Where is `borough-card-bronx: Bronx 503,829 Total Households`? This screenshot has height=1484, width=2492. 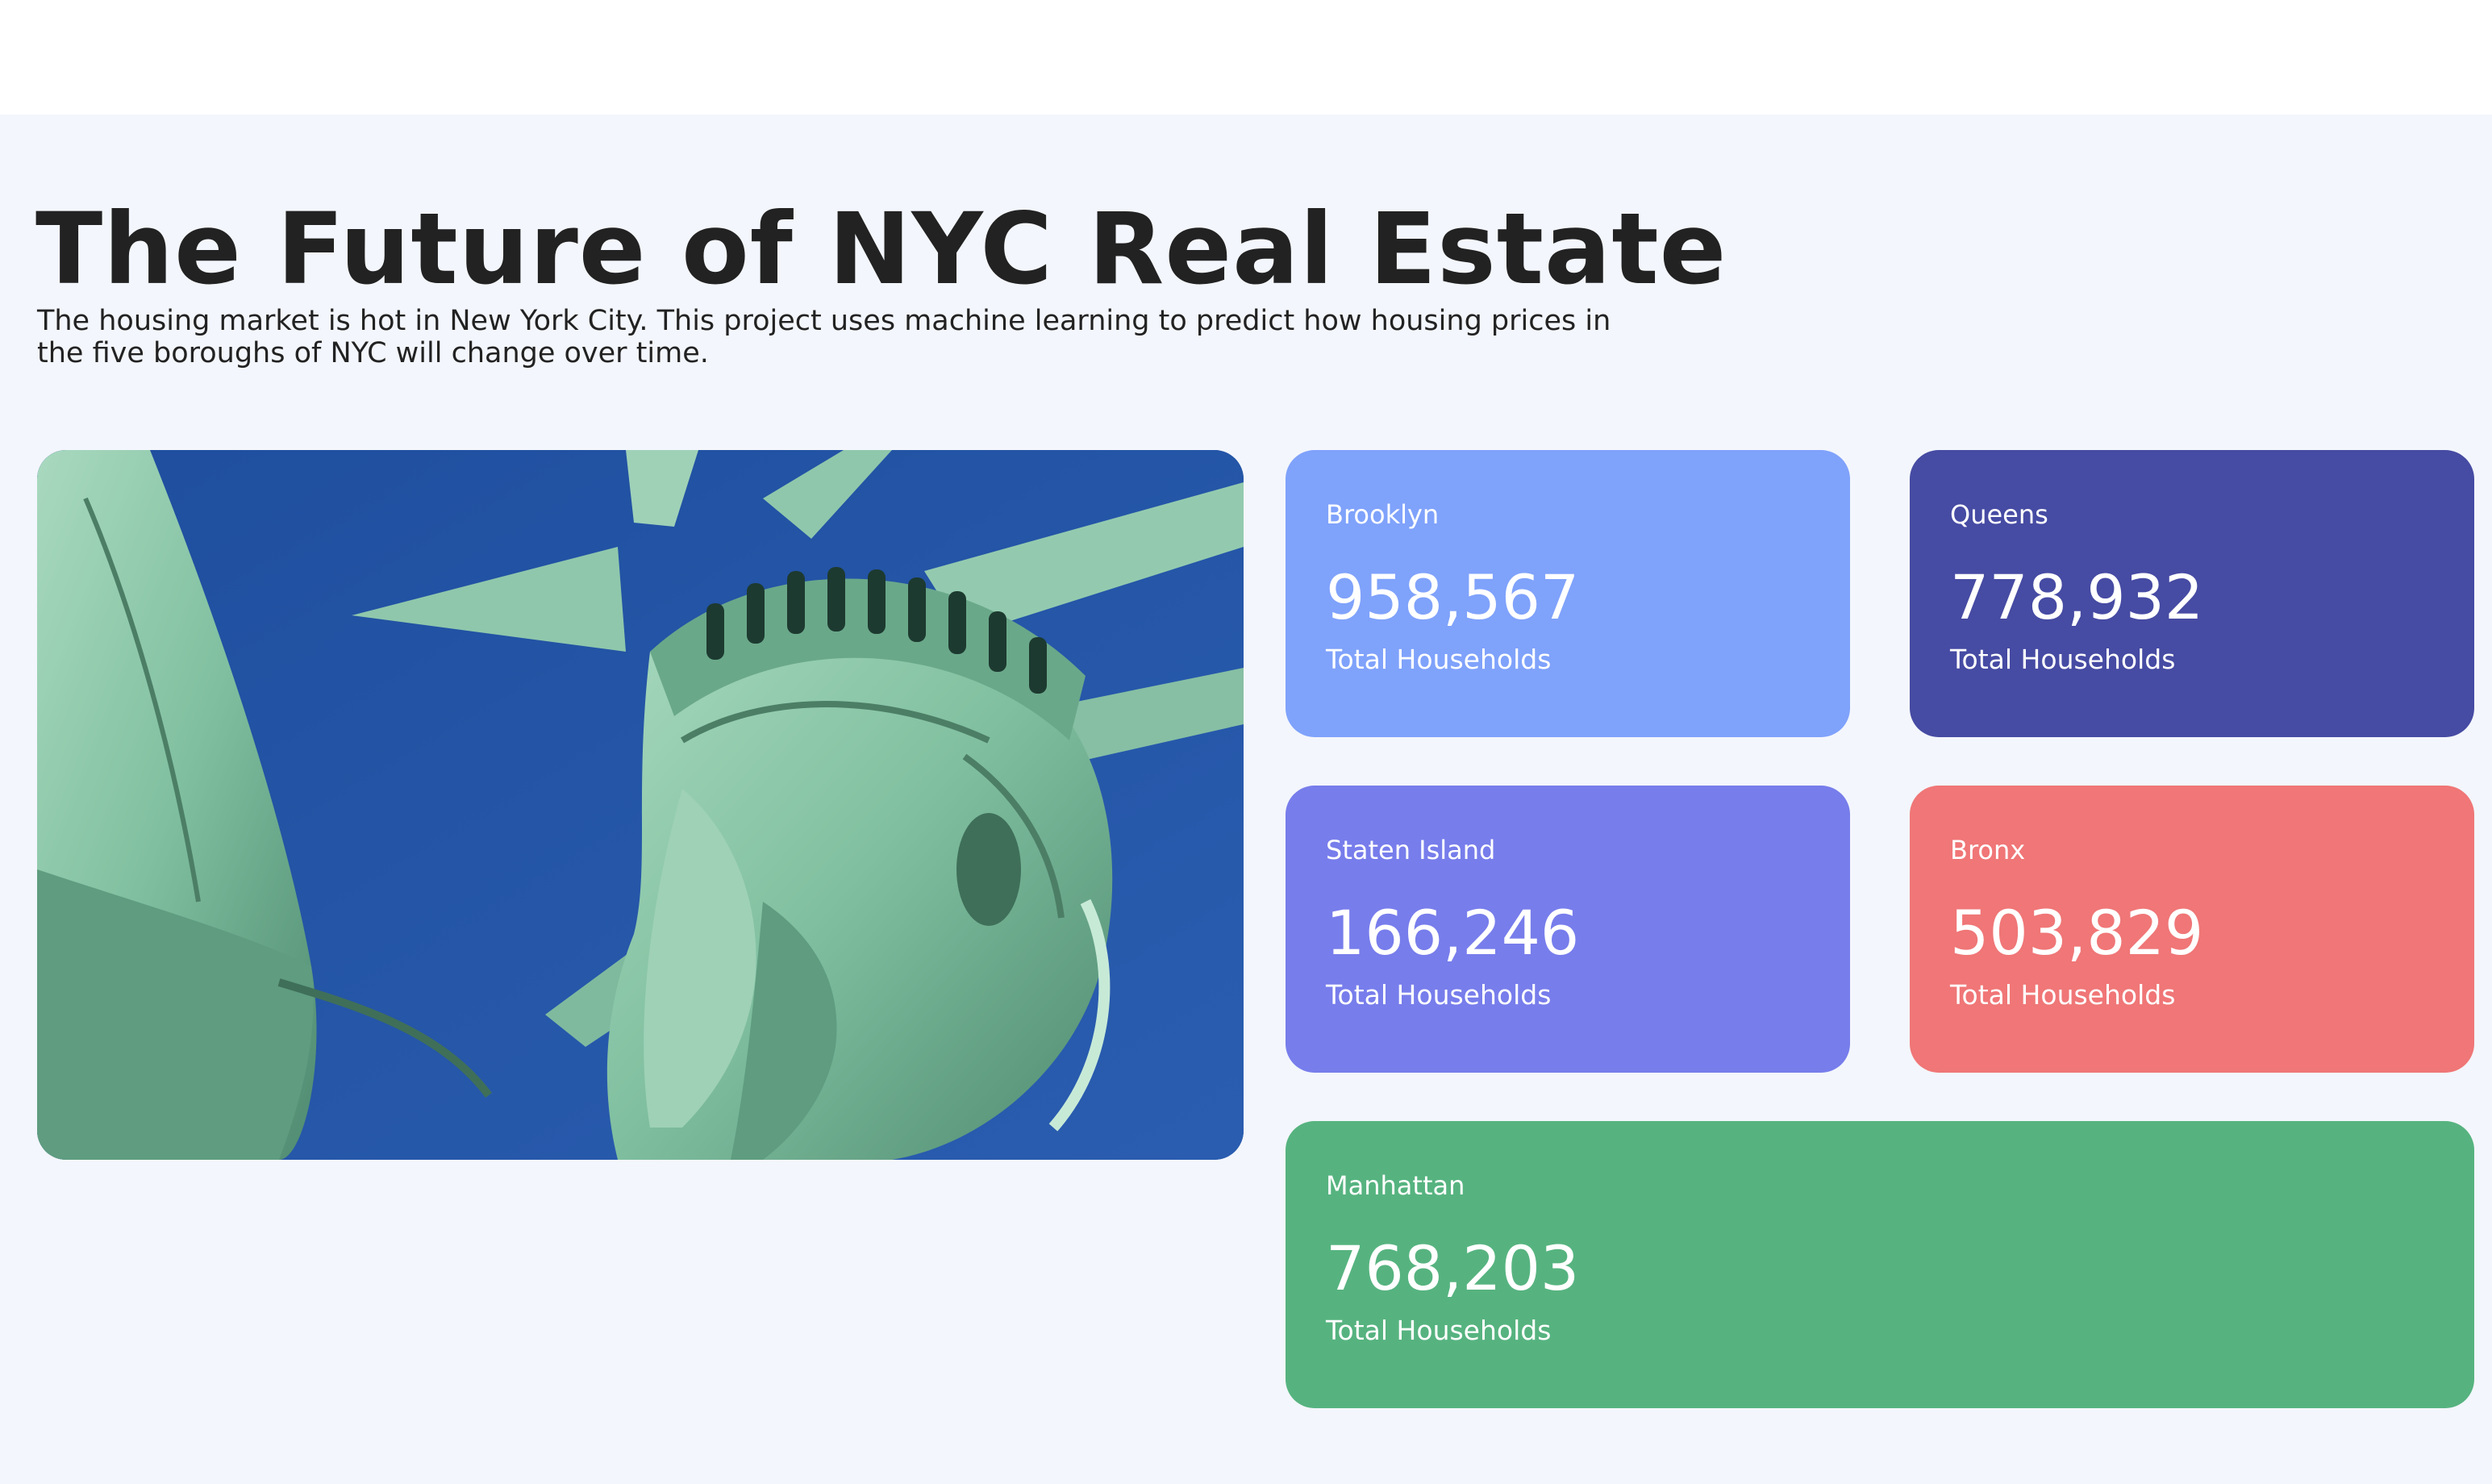 borough-card-bronx: Bronx 503,829 Total Households is located at coordinates (2192, 930).